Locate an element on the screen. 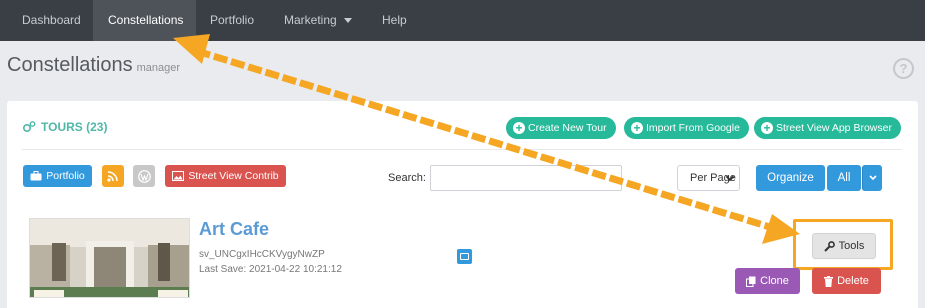  page-title: Constellations manager is located at coordinates (93, 65).